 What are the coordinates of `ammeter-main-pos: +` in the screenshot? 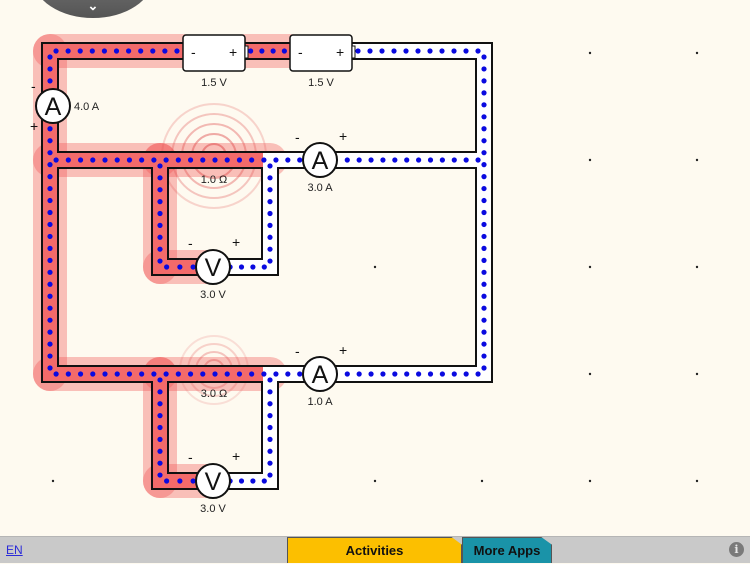 It's located at (34, 126).